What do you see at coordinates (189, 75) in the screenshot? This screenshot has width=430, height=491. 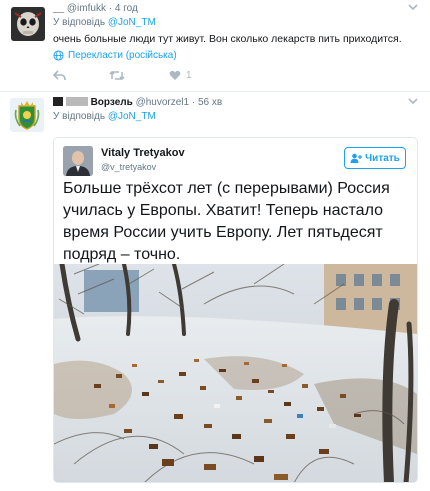 I see `like-count: 1` at bounding box center [189, 75].